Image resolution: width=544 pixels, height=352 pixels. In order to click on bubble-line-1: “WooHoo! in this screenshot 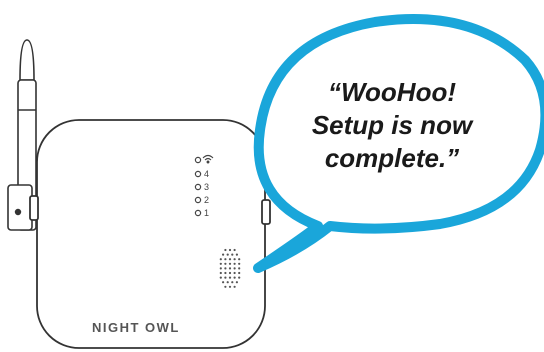, I will do `click(392, 92)`.